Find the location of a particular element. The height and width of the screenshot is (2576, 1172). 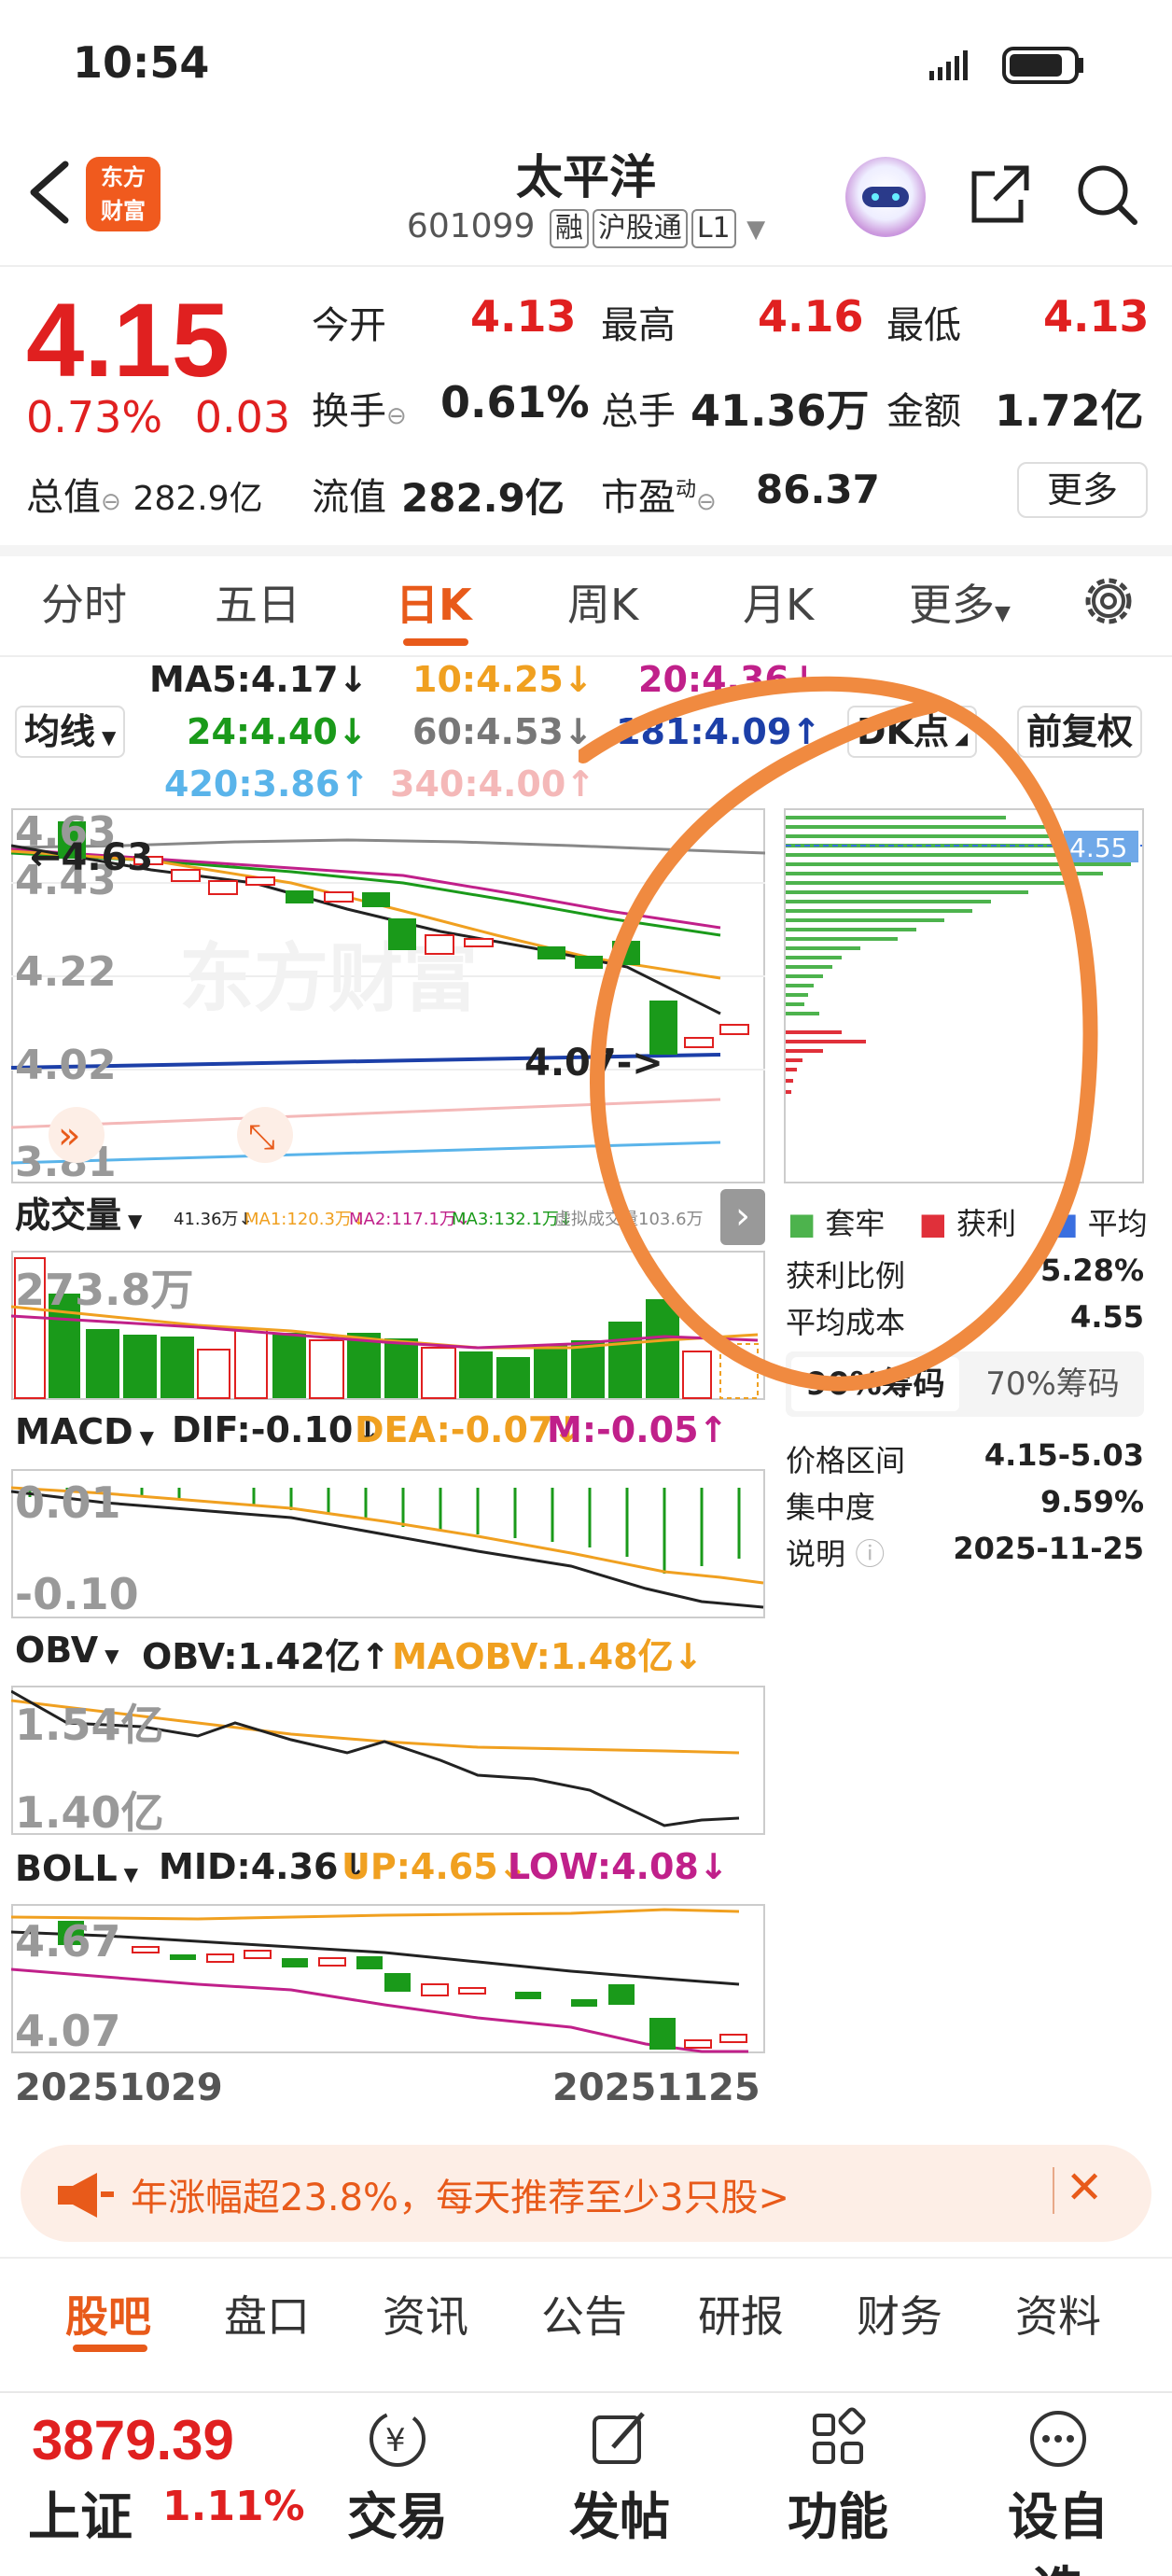

ma5-value: MA5:4.17↓ is located at coordinates (259, 679).